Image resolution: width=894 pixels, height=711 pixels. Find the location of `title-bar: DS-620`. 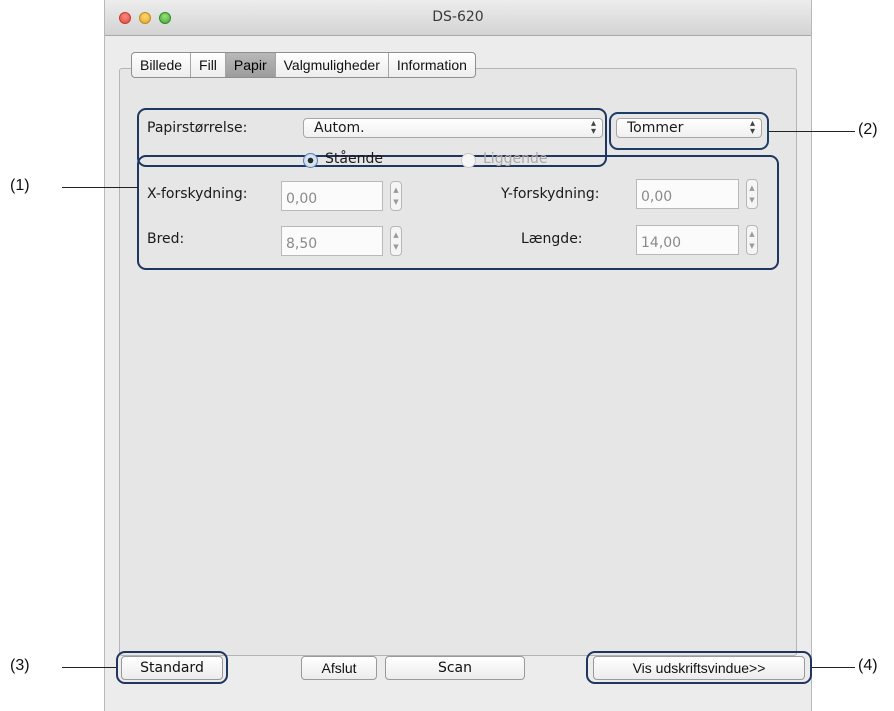

title-bar: DS-620 is located at coordinates (458, 18).